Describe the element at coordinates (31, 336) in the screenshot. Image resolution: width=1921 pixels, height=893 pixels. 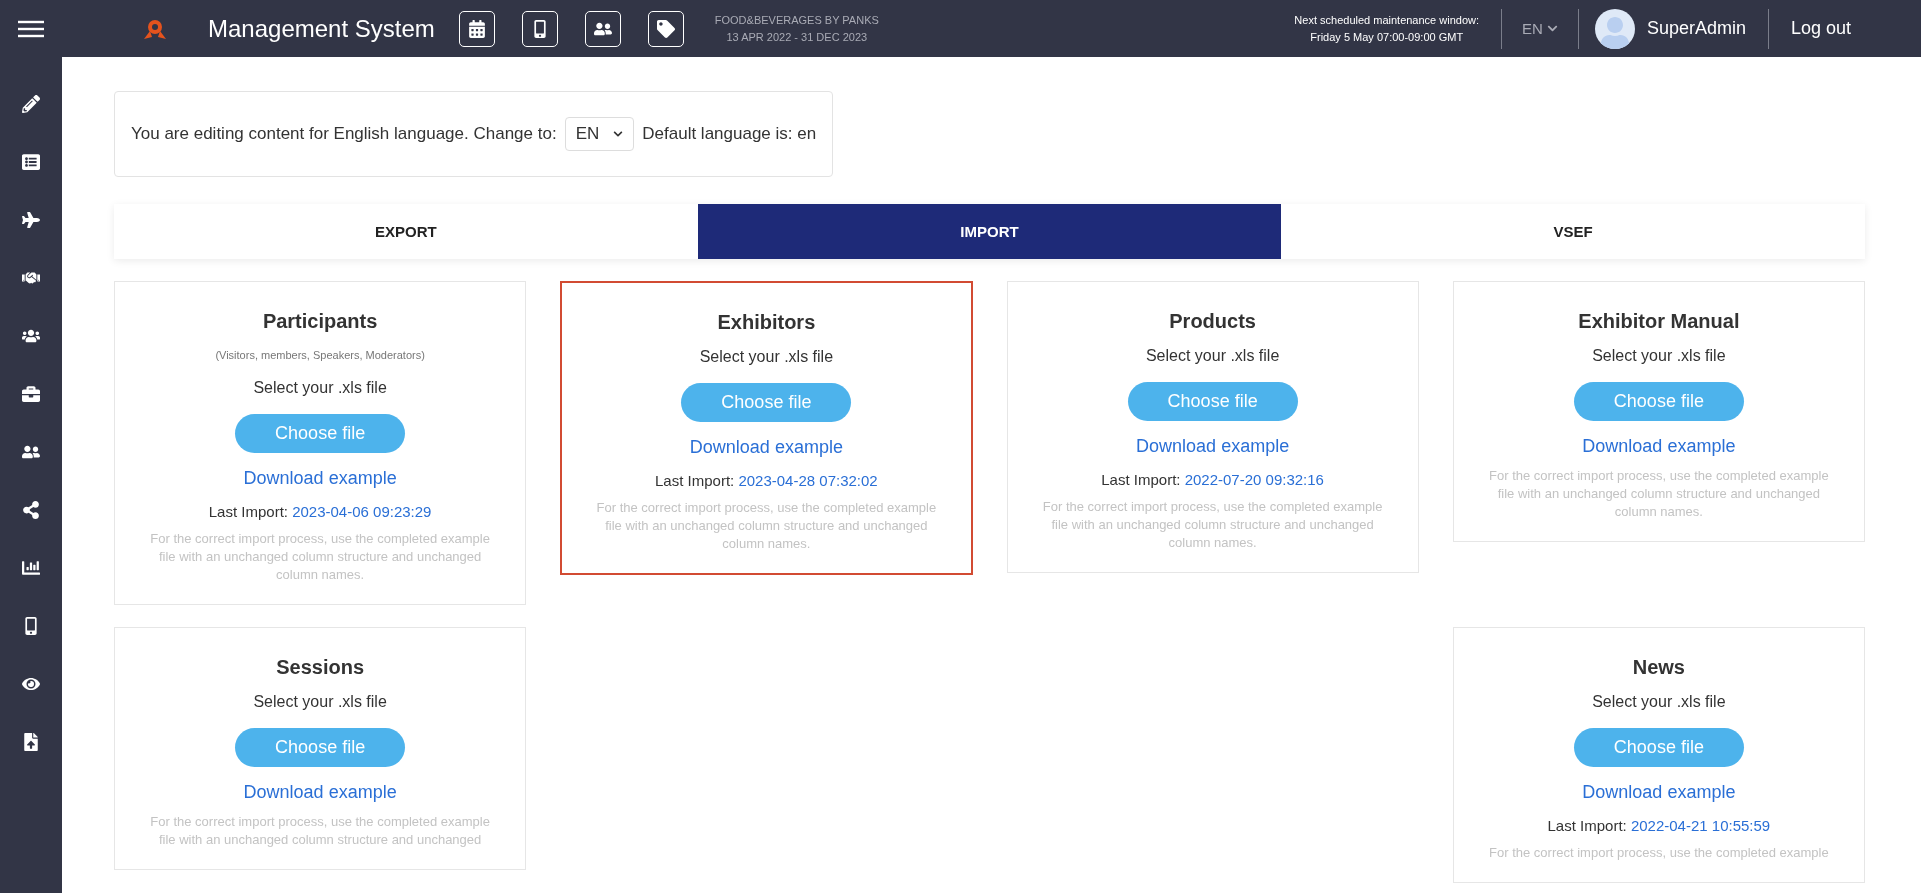
I see `group-icon` at that location.